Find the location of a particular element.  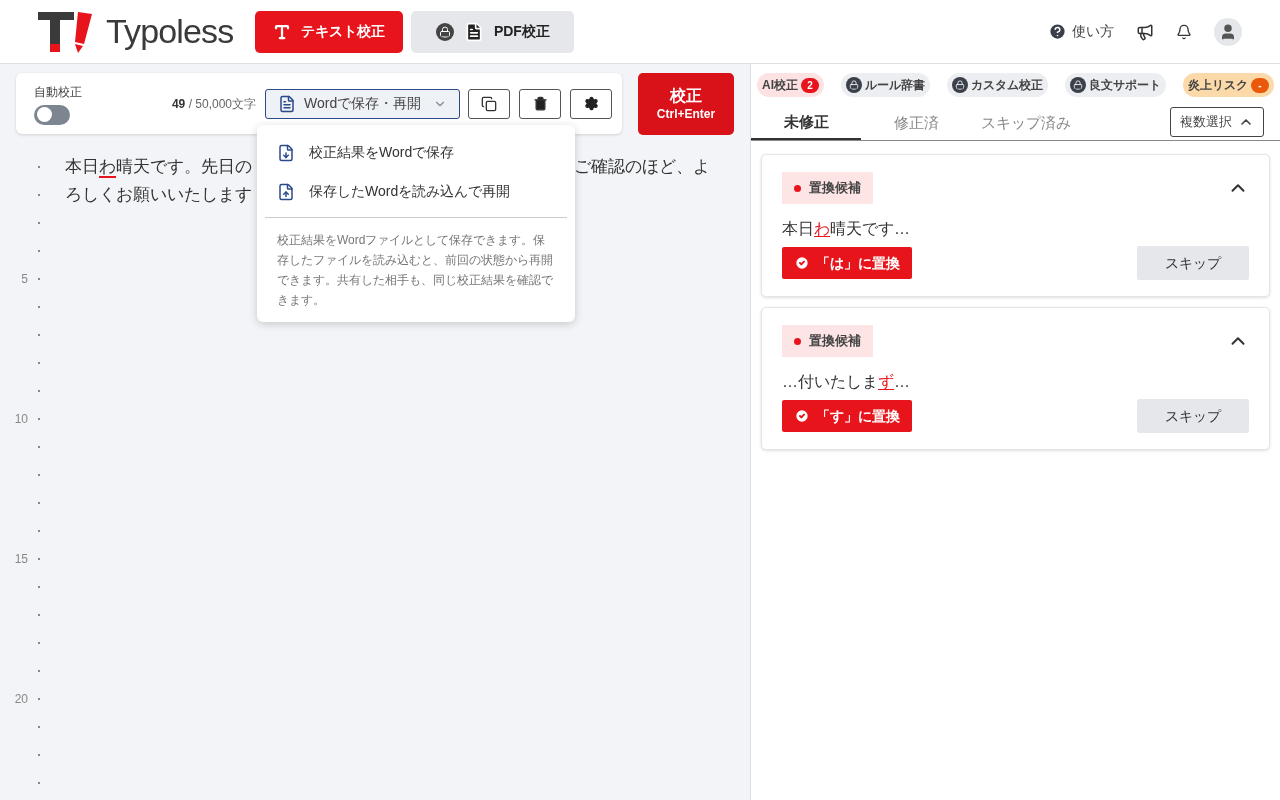

user-icon is located at coordinates (1228, 31).